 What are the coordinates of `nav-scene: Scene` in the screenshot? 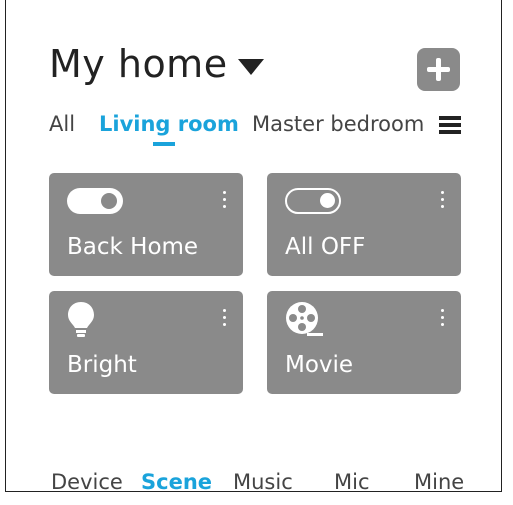 It's located at (176, 482).